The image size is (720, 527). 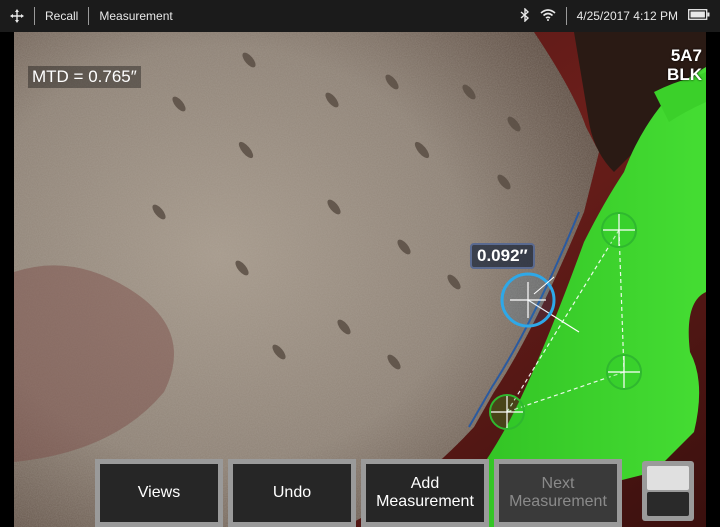 I want to click on toggle-top-segment, so click(x=668, y=478).